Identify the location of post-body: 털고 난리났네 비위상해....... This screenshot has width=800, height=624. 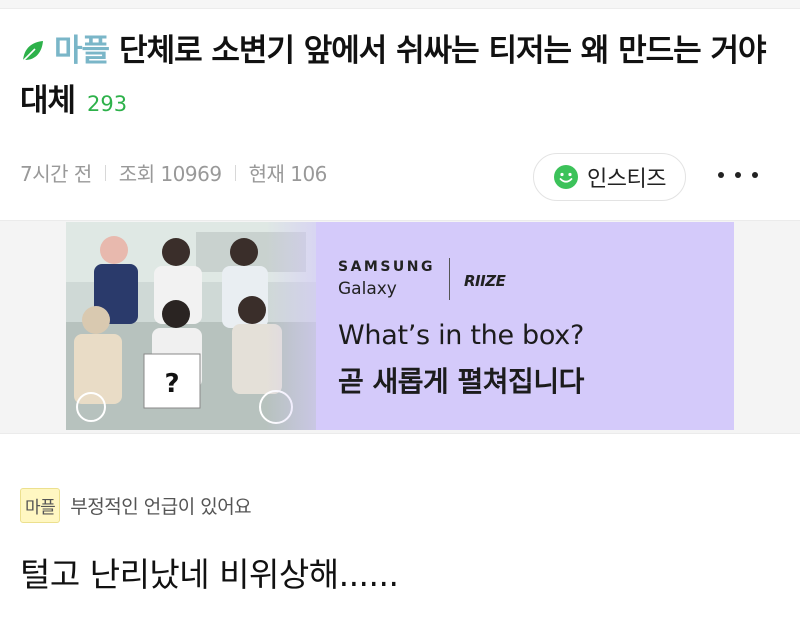
(209, 574).